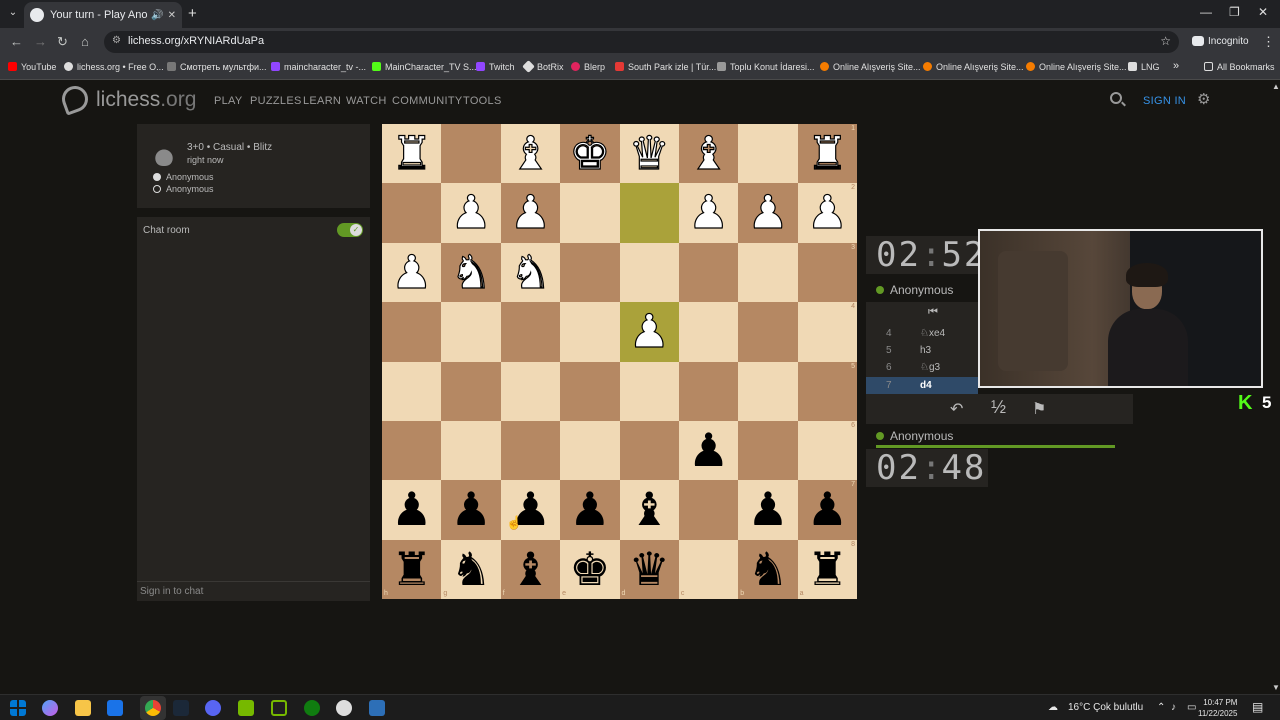  Describe the element at coordinates (1164, 101) in the screenshot. I see `sign-in-link: SIGN IN` at that location.